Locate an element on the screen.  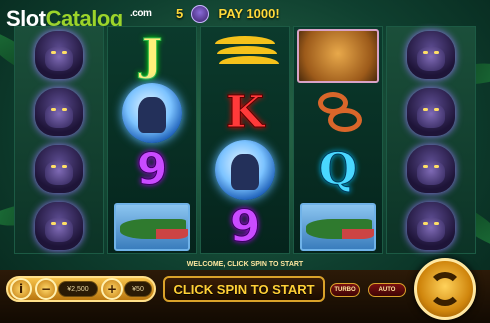
spin-button is located at coordinates (445, 289).